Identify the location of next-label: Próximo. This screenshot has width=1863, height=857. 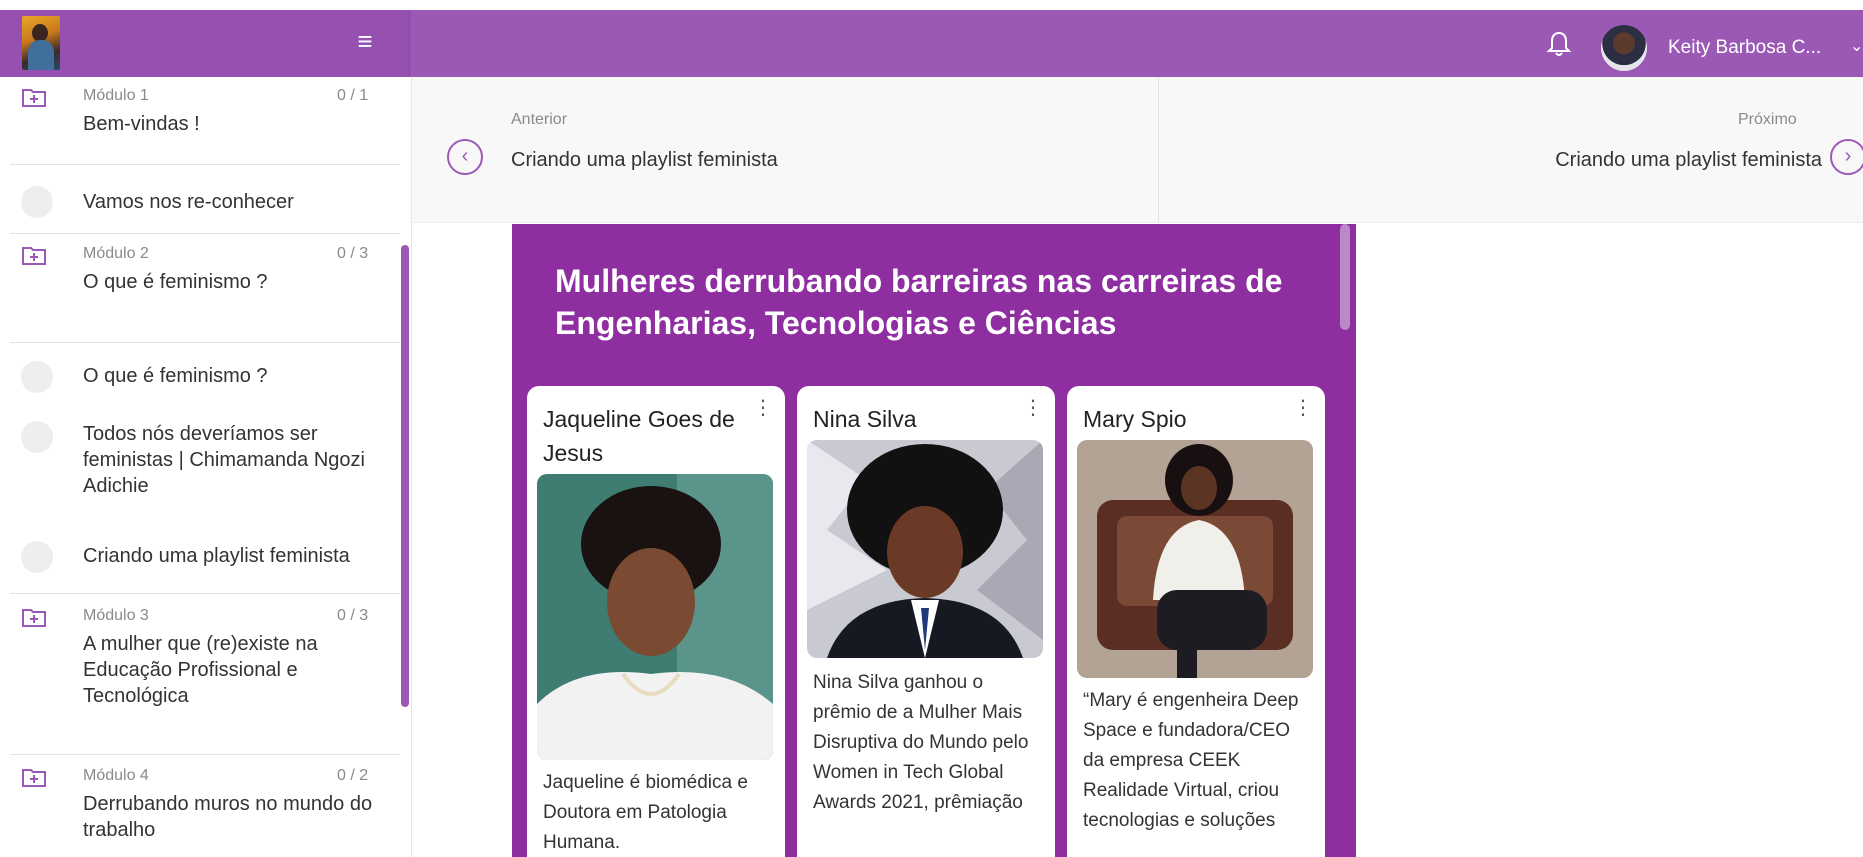
(1767, 119).